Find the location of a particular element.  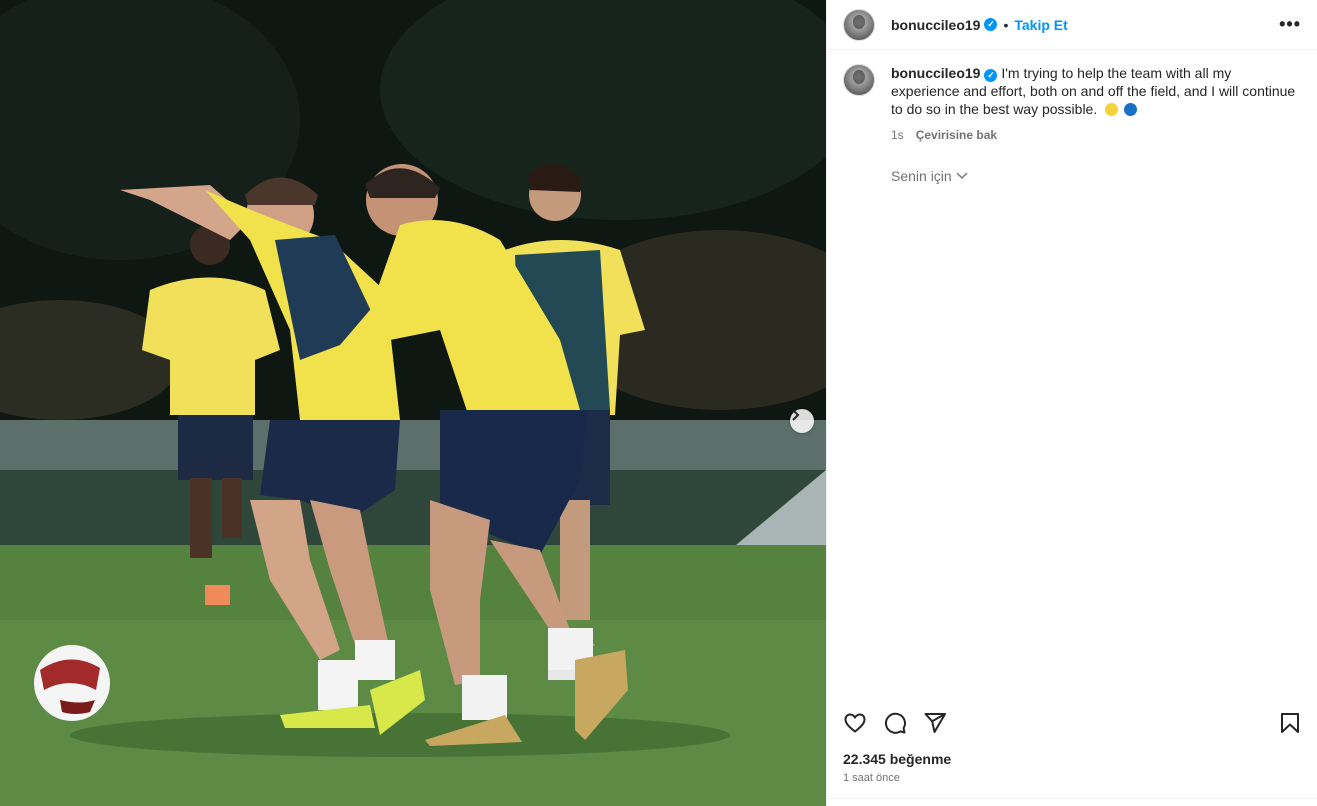

save-button is located at coordinates (1290, 723).